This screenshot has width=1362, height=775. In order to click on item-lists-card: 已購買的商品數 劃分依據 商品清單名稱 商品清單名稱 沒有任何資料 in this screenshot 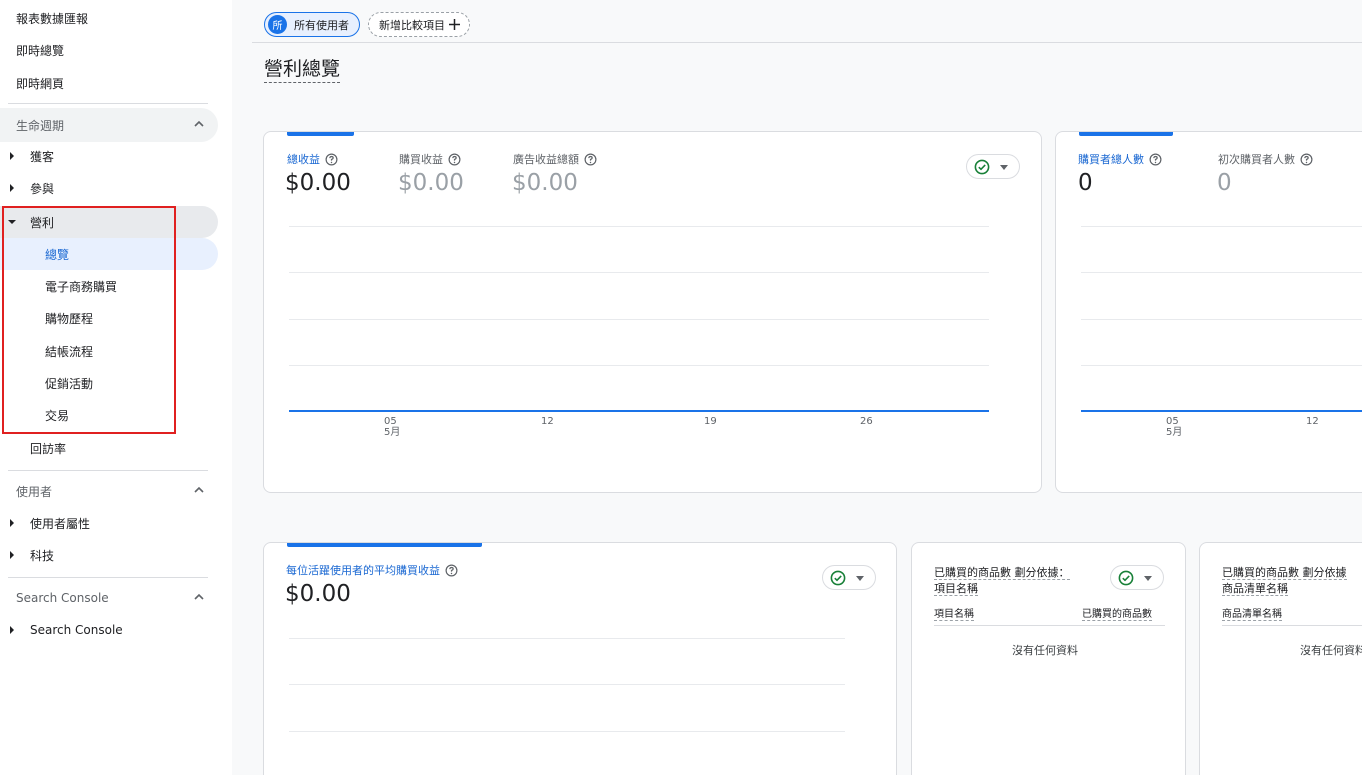, I will do `click(1280, 658)`.